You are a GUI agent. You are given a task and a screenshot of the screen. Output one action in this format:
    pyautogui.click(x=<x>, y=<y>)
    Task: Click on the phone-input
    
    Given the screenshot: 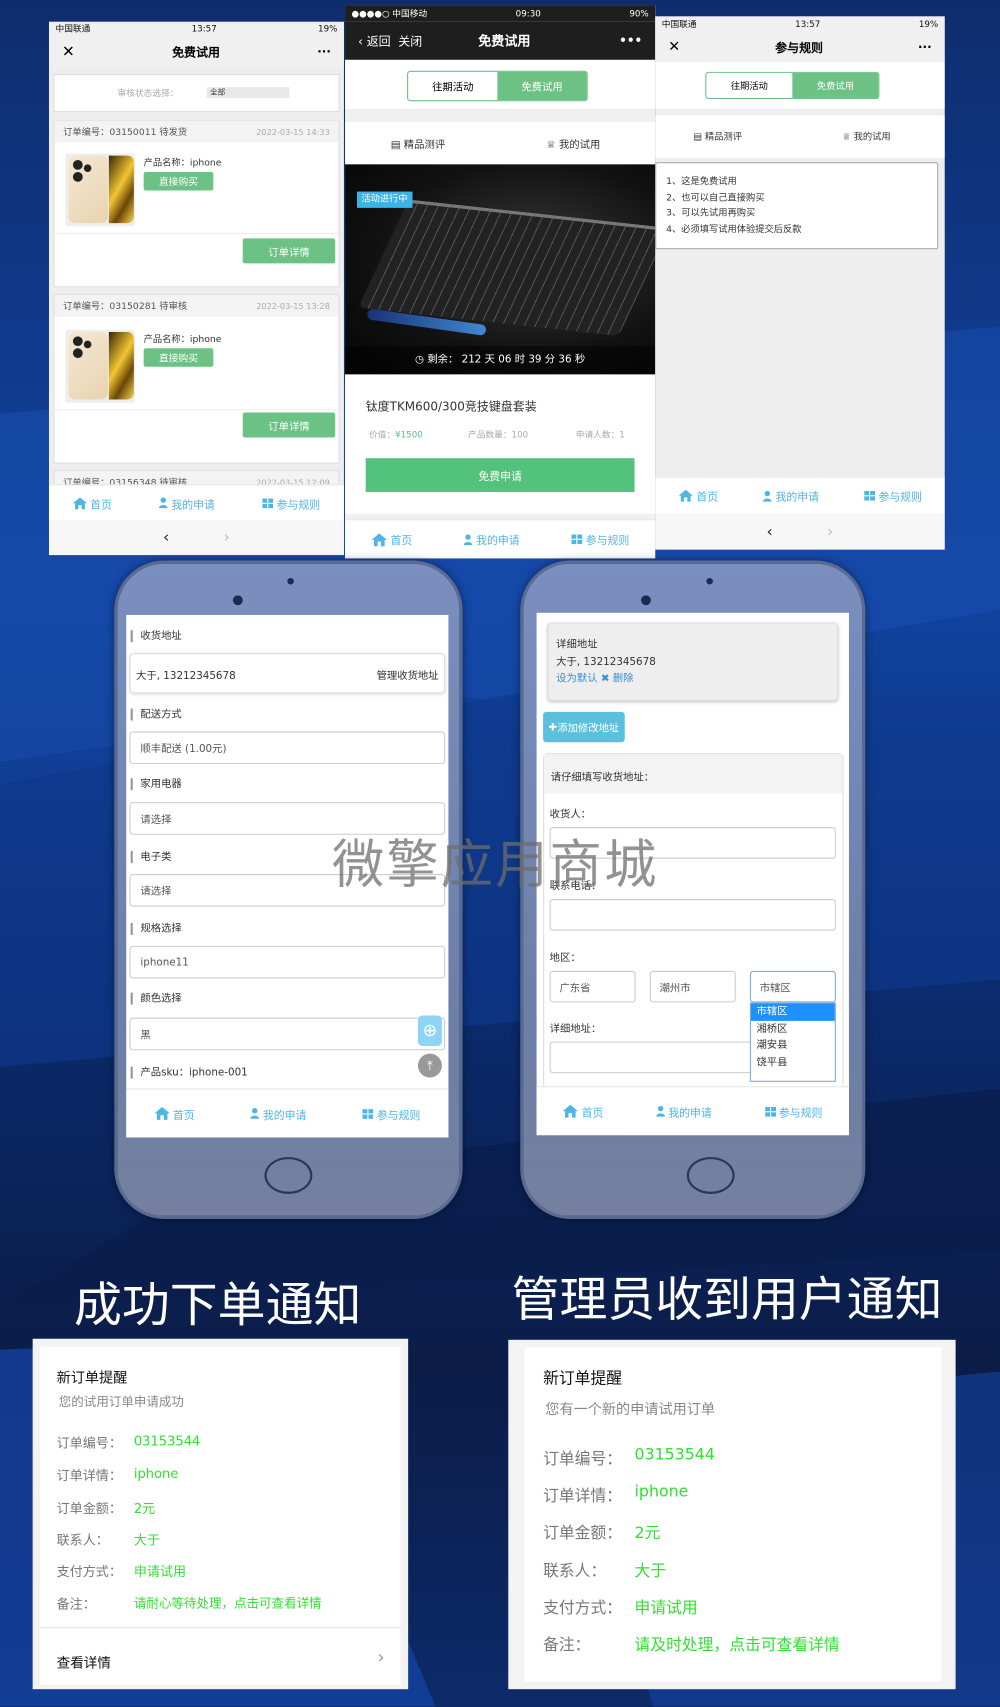 What is the action you would take?
    pyautogui.click(x=692, y=915)
    